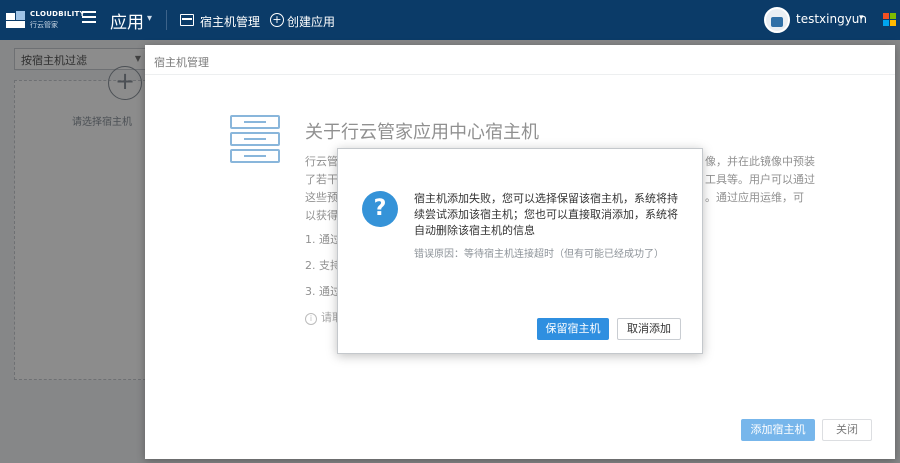 This screenshot has width=900, height=463. Describe the element at coordinates (573, 329) in the screenshot. I see `keep-host-button: 保留宿主机` at that location.